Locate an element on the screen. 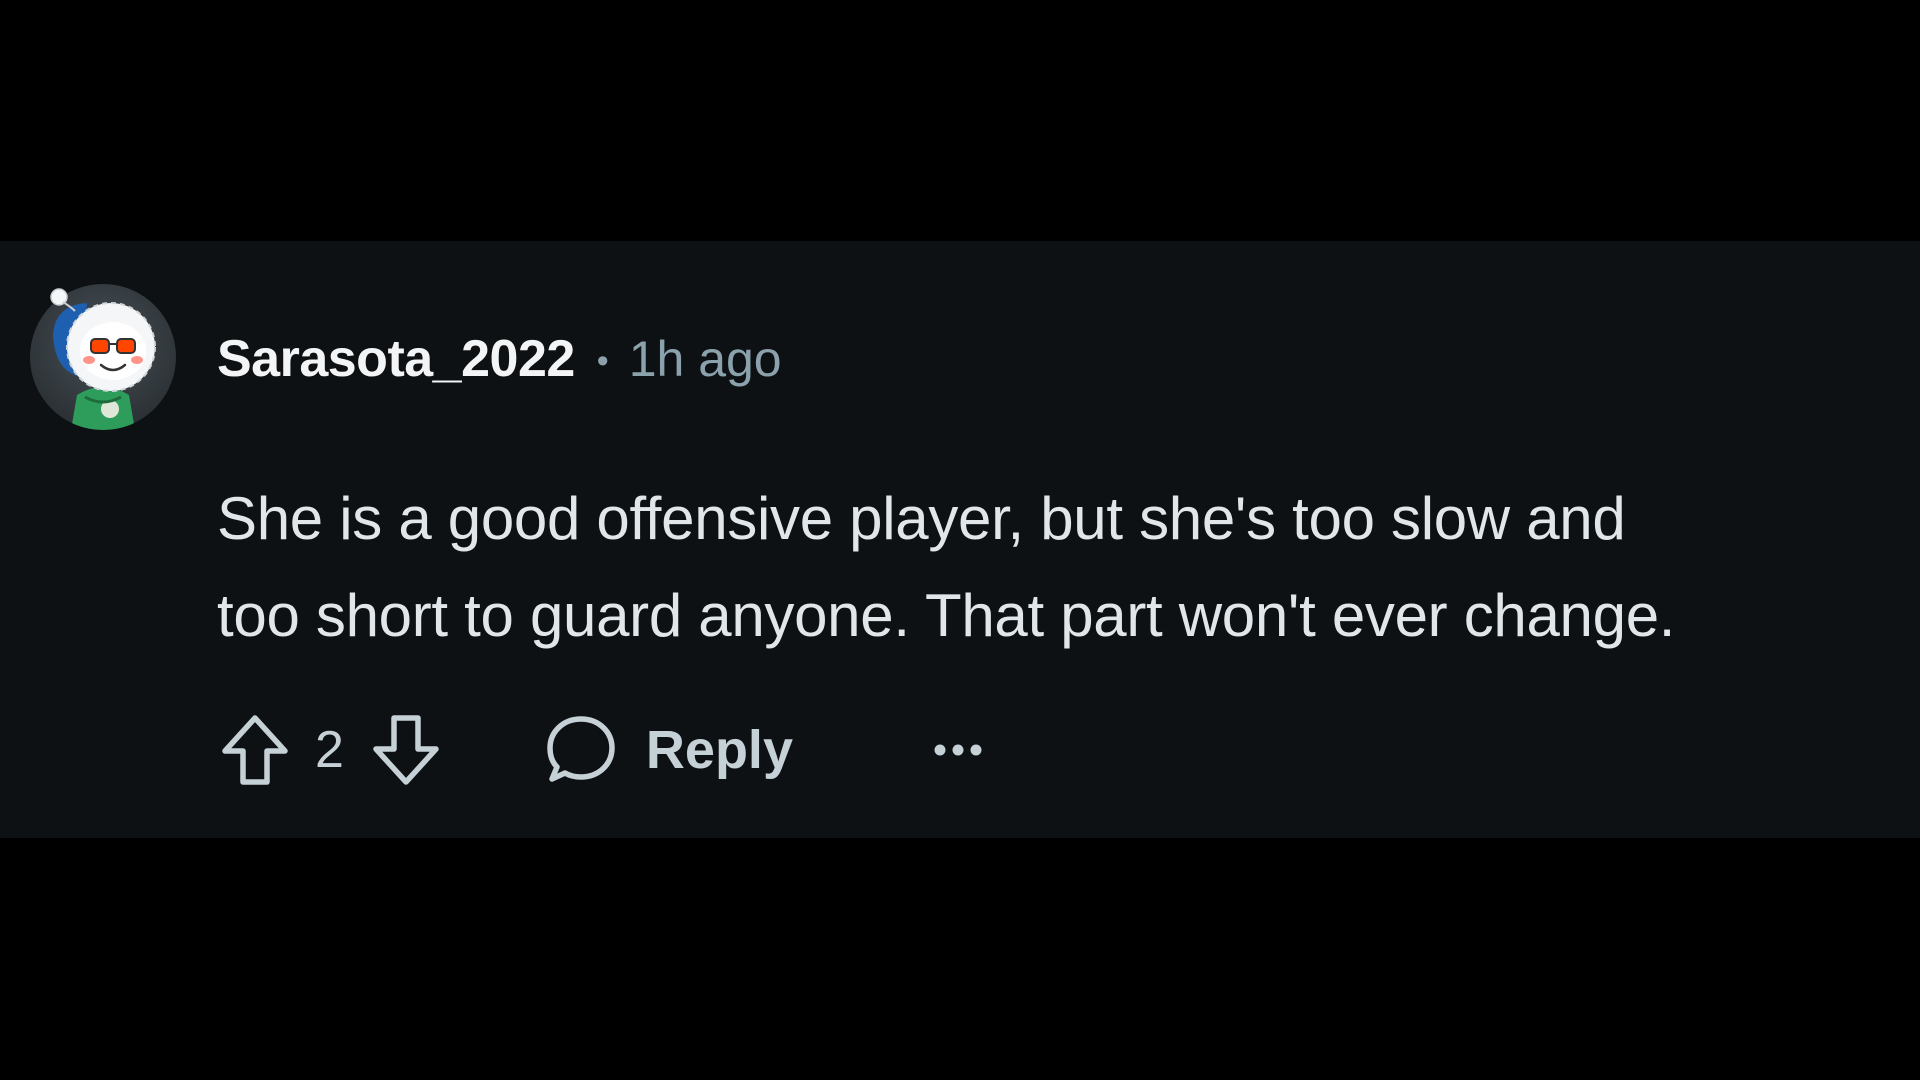  ellipsis-icon is located at coordinates (958, 750).